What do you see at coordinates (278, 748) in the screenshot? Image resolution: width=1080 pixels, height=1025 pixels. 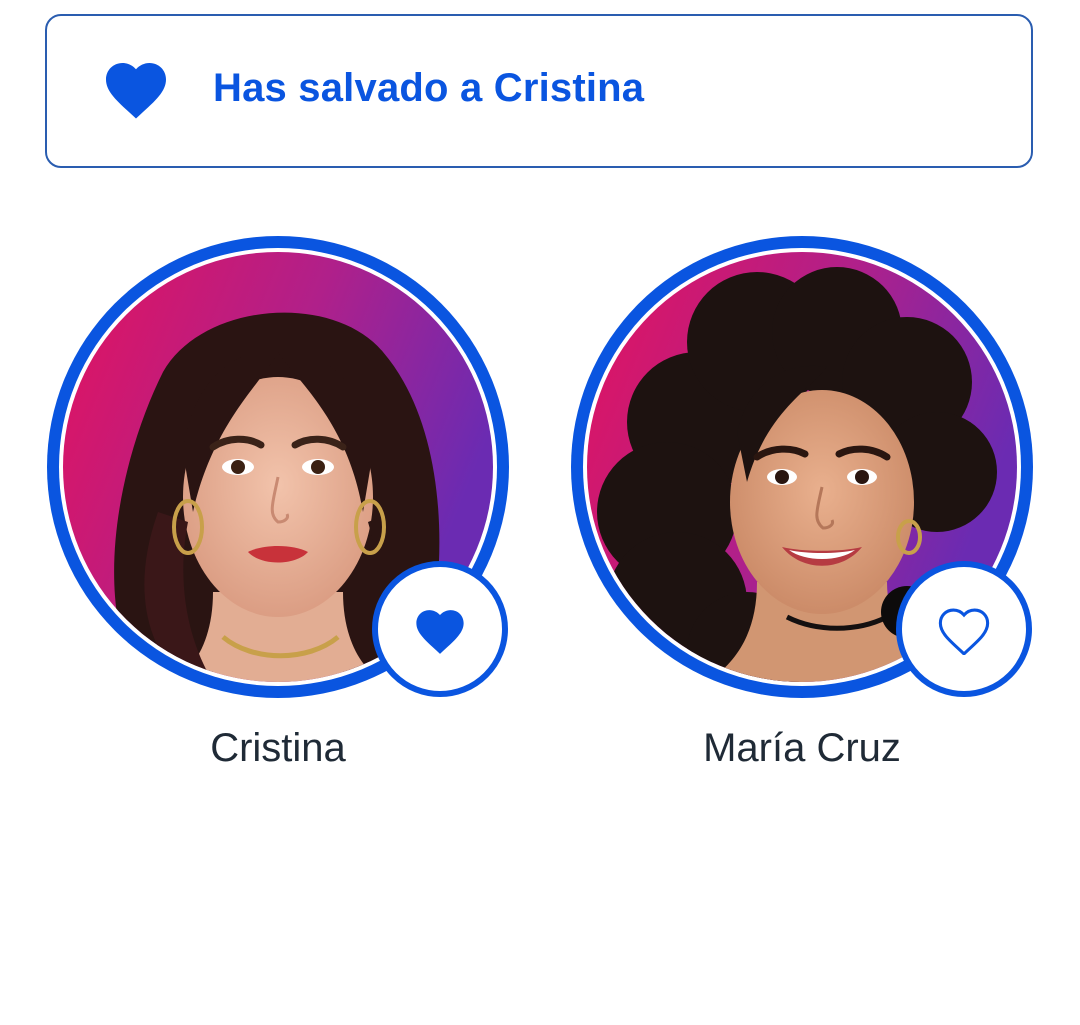 I see `candidate-name: Cristina` at bounding box center [278, 748].